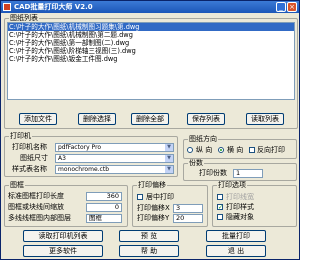 Image resolution: width=320 pixels, height=260 pixels. What do you see at coordinates (220, 207) in the screenshot?
I see `plot-style-checkbox: ✓` at bounding box center [220, 207].